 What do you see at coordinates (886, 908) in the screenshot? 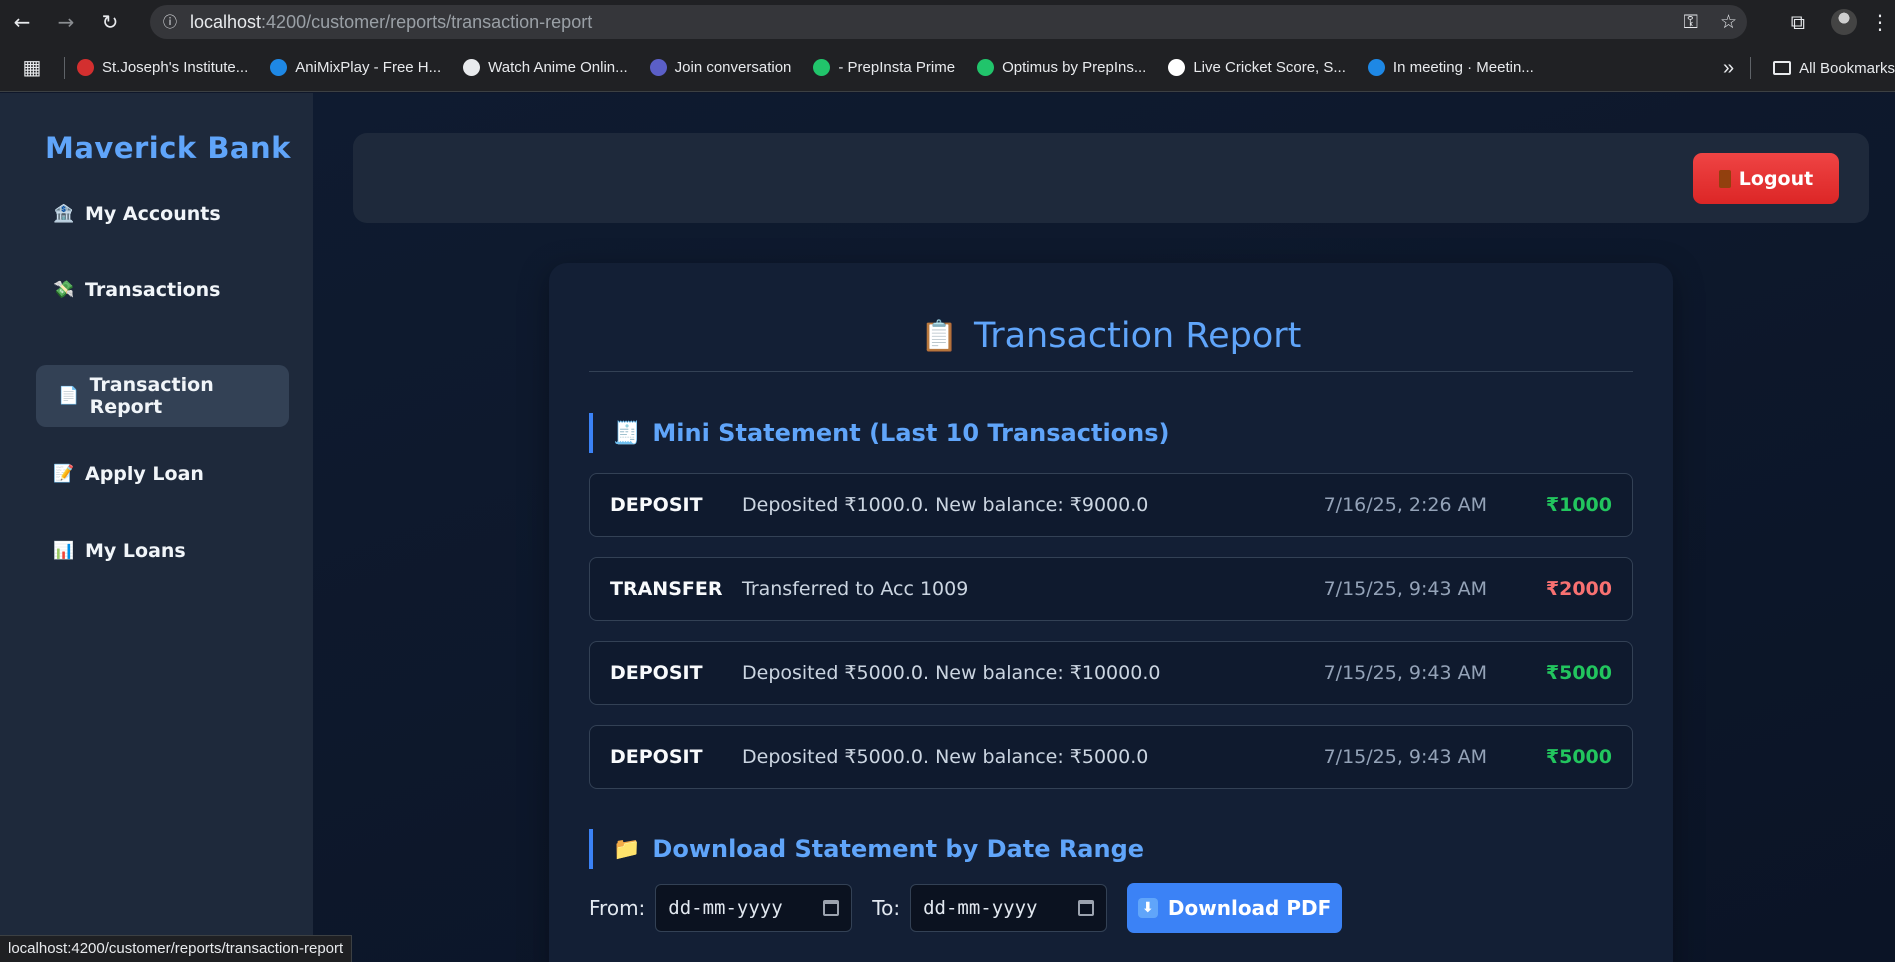
I see `to-label: To:` at bounding box center [886, 908].